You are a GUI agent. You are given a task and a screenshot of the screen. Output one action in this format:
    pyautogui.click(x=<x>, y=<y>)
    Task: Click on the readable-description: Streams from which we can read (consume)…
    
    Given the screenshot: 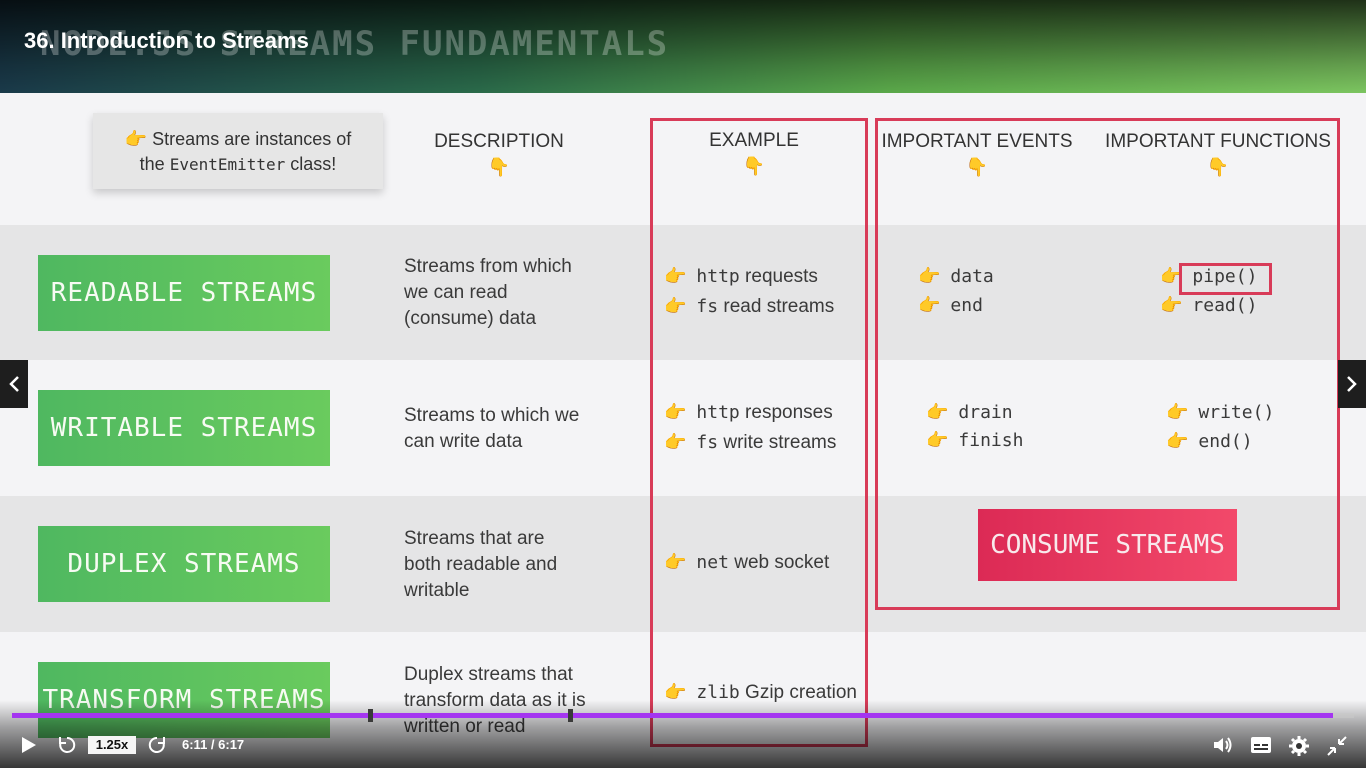 What is the action you would take?
    pyautogui.click(x=488, y=292)
    